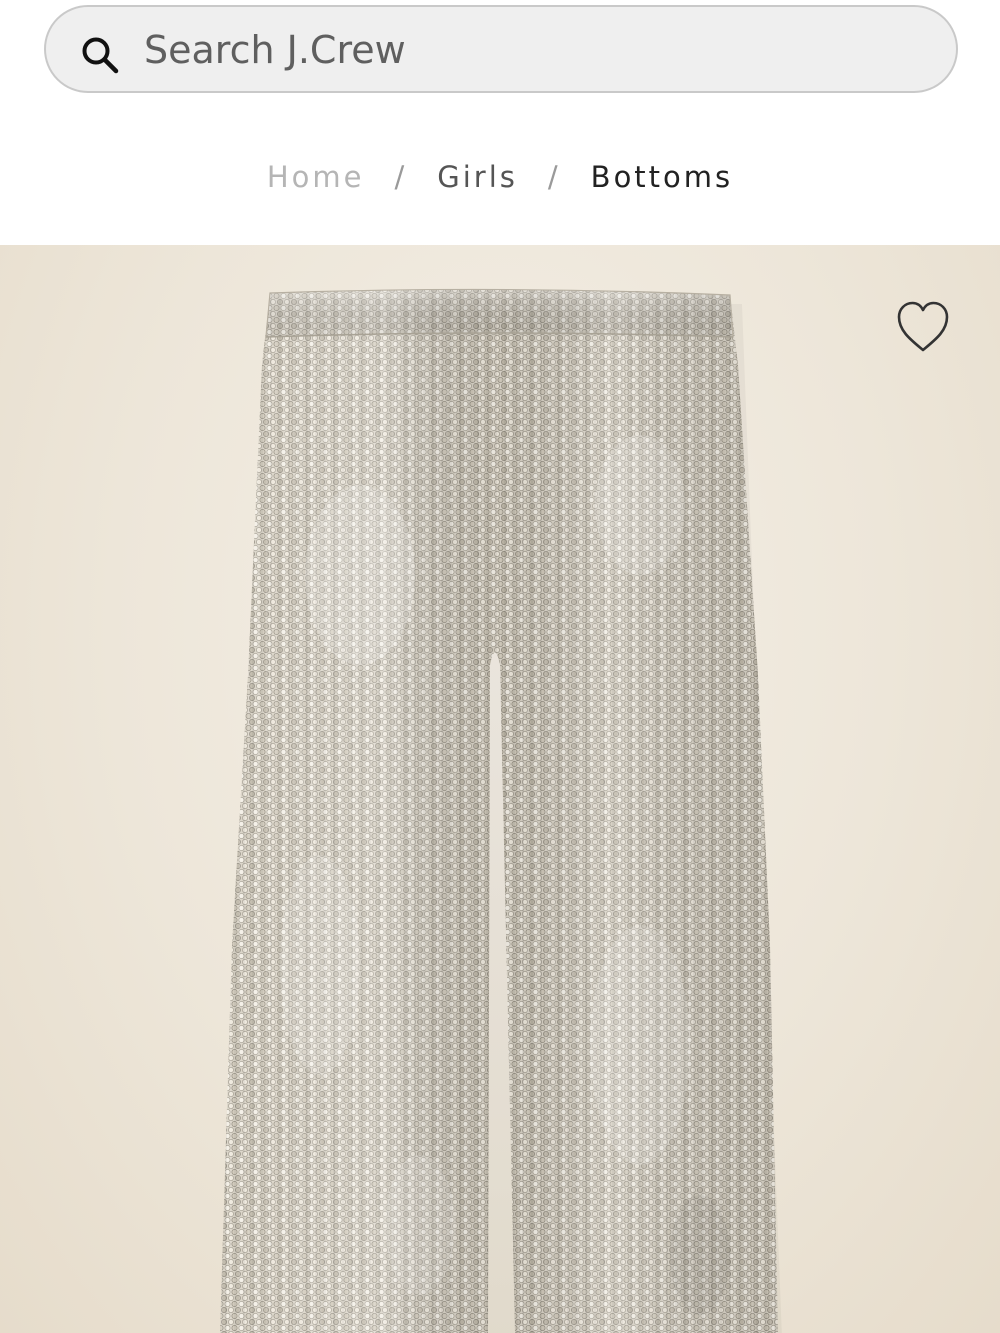  I want to click on breadcrumb: Home / Girls / Bottoms, so click(500, 177).